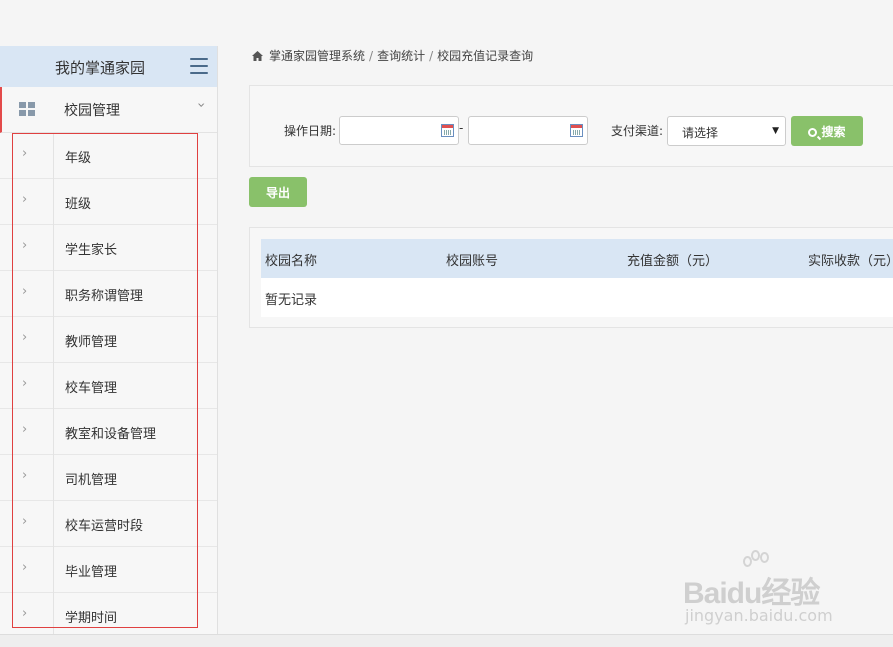 The height and width of the screenshot is (647, 893). Describe the element at coordinates (27, 109) in the screenshot. I see `grid-icon` at that location.